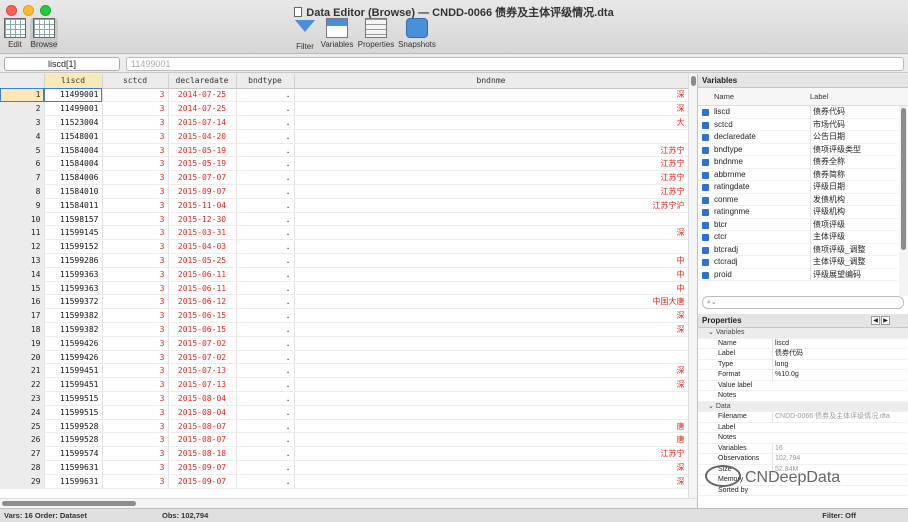  I want to click on table-row: 6 11584004 3 2015-05-19. 江苏宁, so click(344, 164).